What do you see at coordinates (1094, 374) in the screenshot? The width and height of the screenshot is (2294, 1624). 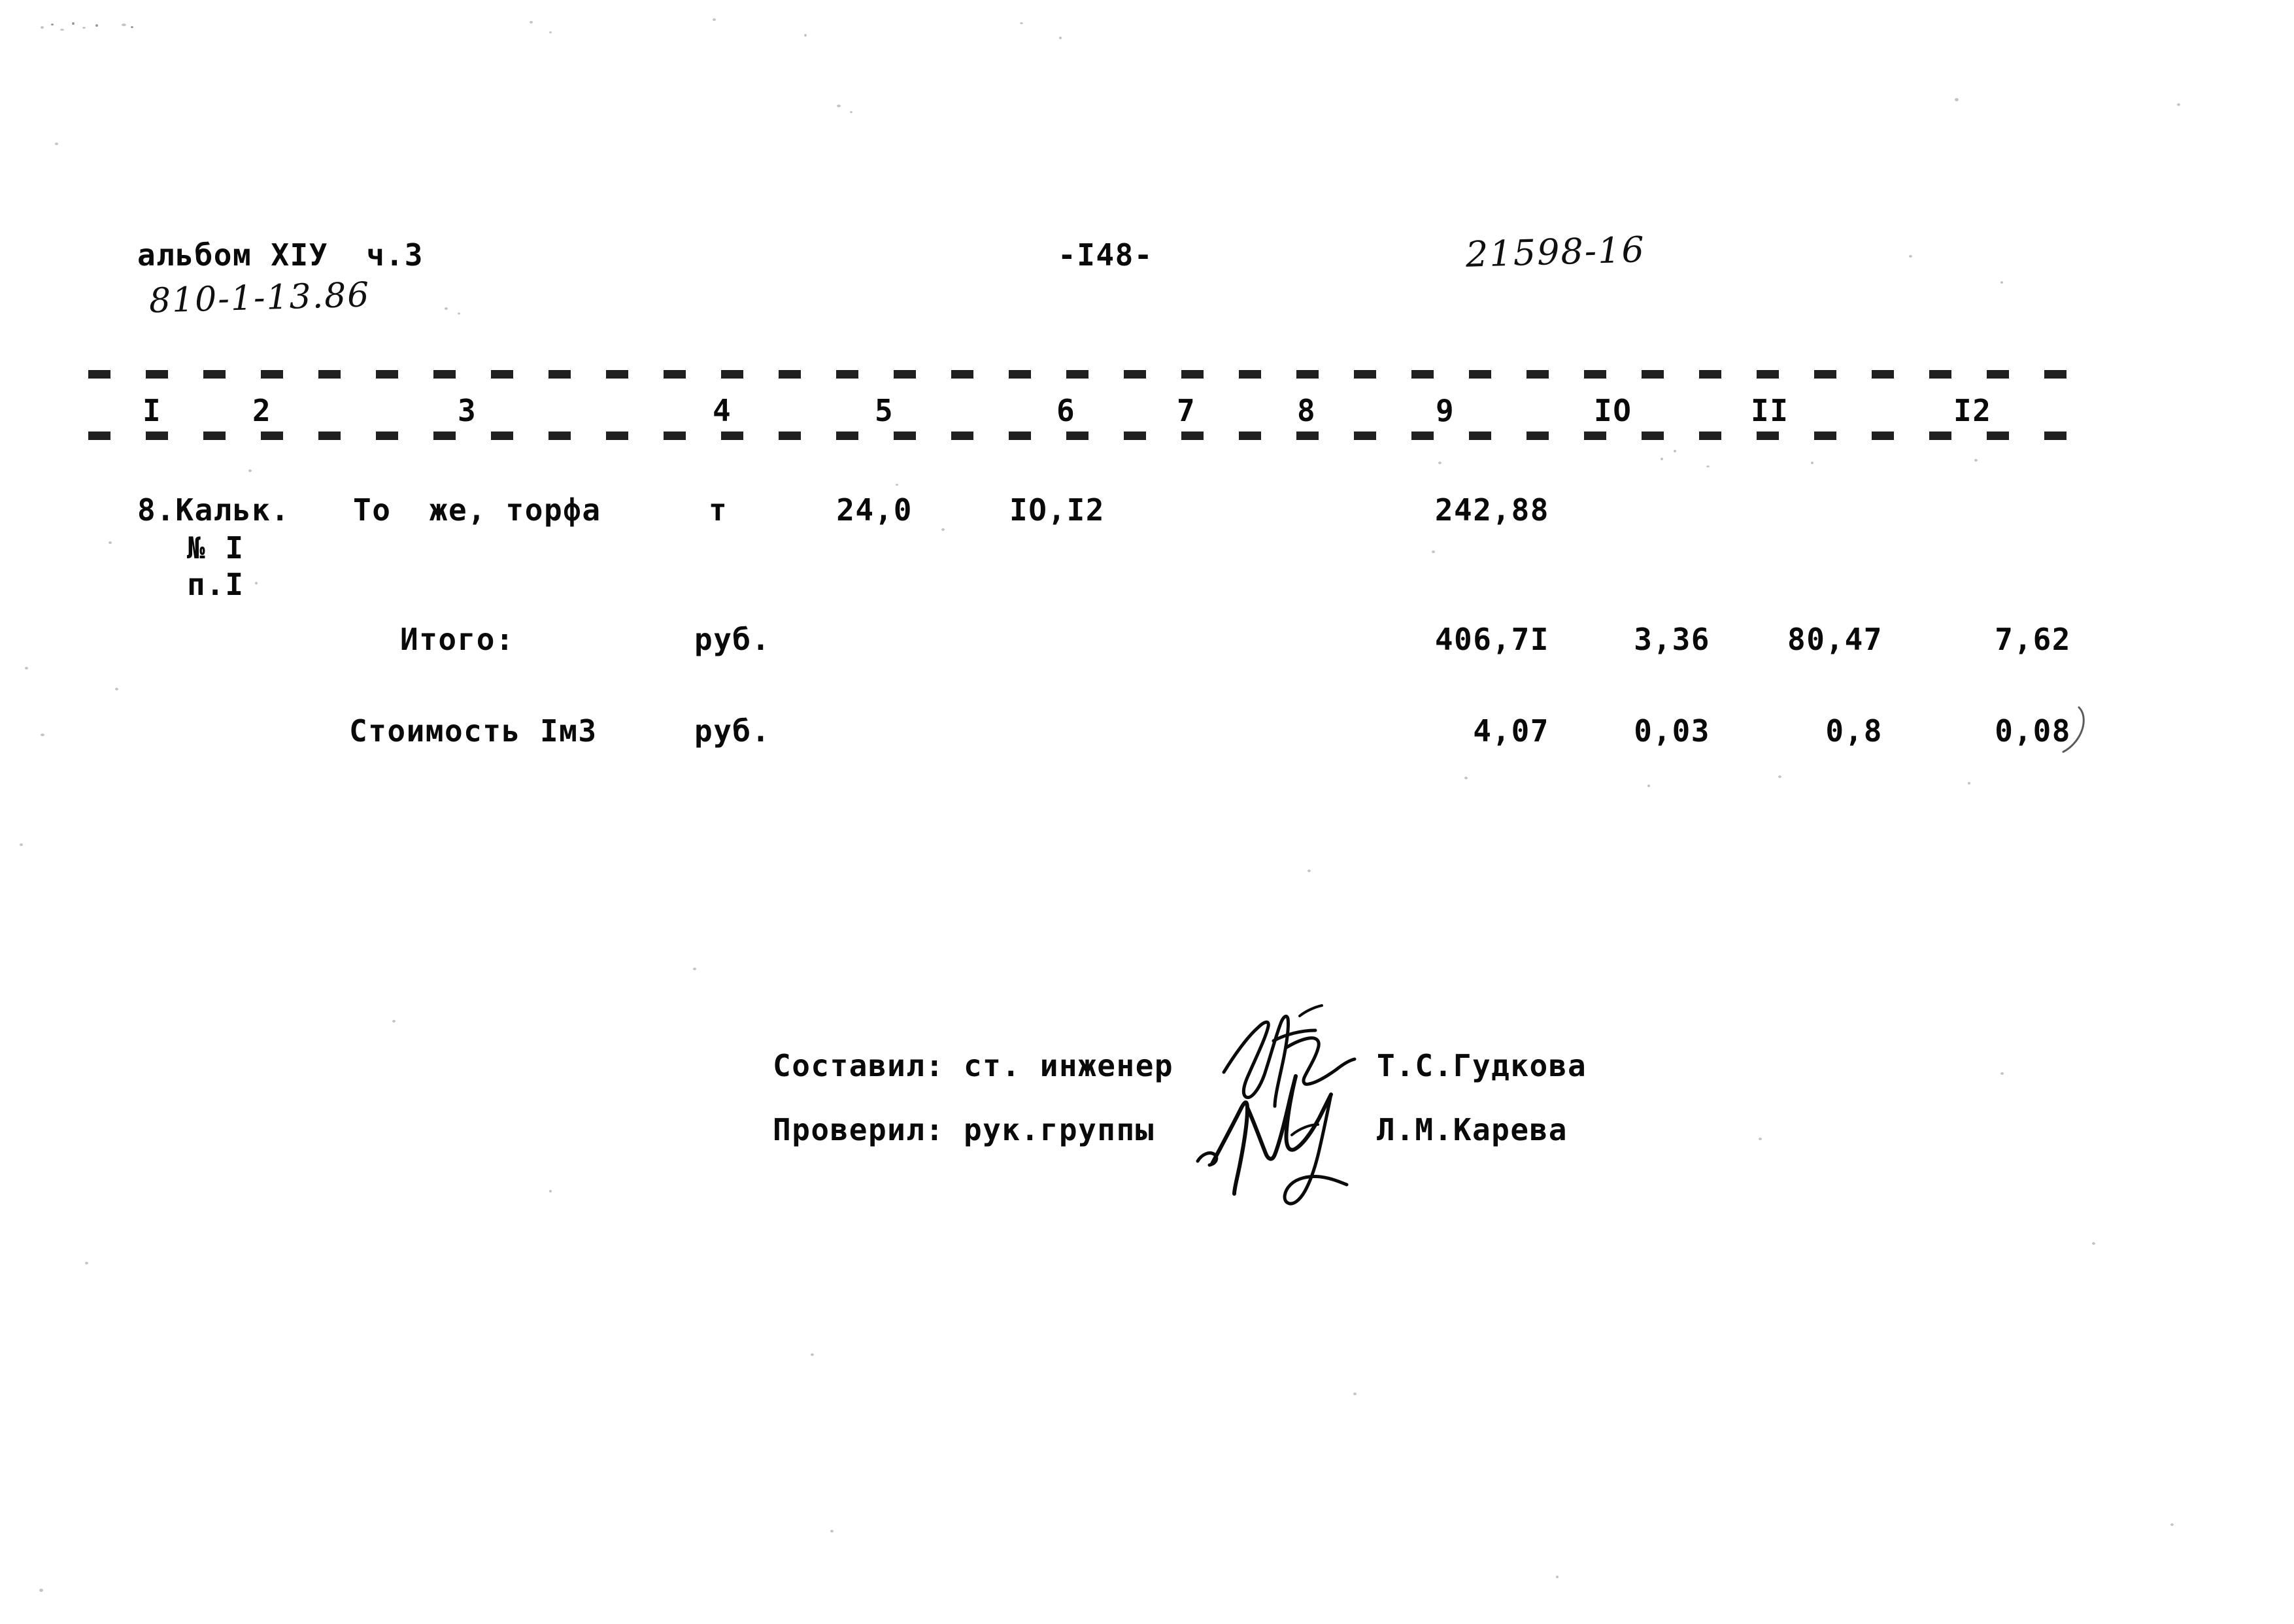 I see `table-top-dashed-rule` at bounding box center [1094, 374].